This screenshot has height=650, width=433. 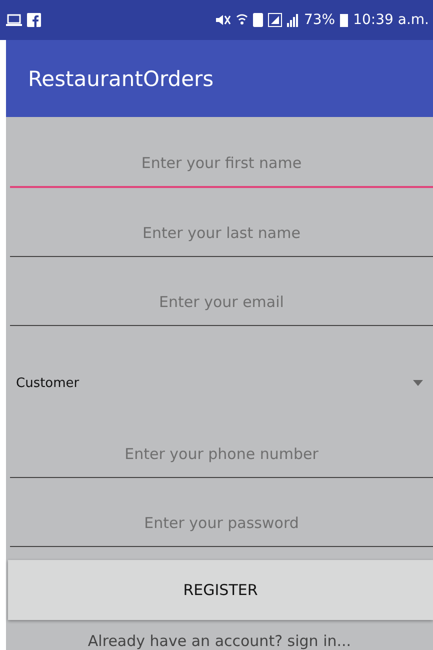 I want to click on role-dropdown: Customer, so click(x=219, y=383).